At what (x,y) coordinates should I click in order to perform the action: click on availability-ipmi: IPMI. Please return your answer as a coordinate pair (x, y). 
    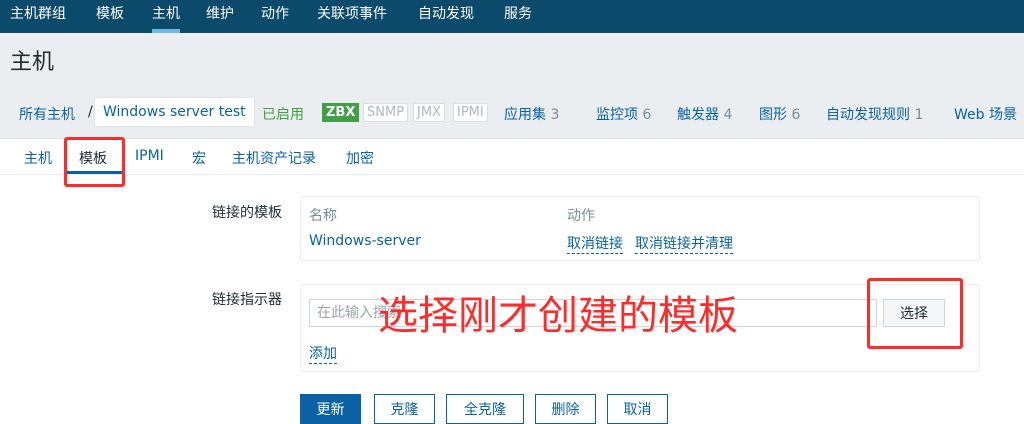
    Looking at the image, I should click on (470, 112).